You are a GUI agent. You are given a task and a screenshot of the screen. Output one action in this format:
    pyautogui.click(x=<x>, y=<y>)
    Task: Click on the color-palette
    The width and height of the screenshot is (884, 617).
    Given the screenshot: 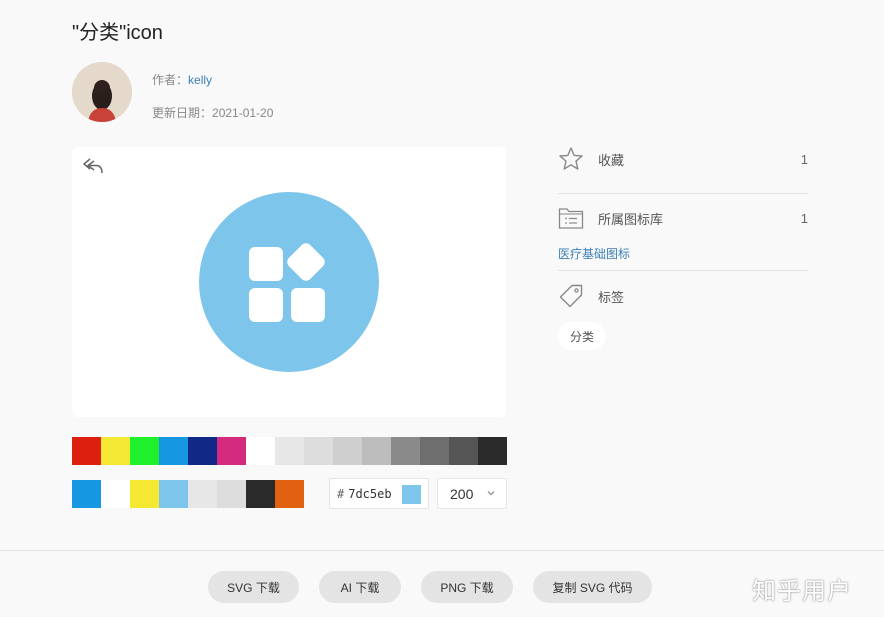 What is the action you would take?
    pyautogui.click(x=289, y=451)
    